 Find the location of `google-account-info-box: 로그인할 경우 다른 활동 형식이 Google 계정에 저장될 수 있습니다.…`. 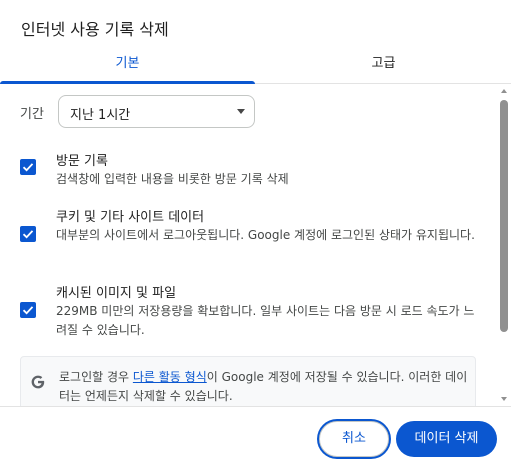

google-account-info-box: 로그인할 경우 다른 활동 형식이 Google 계정에 저장될 수 있습니다.… is located at coordinates (248, 381).